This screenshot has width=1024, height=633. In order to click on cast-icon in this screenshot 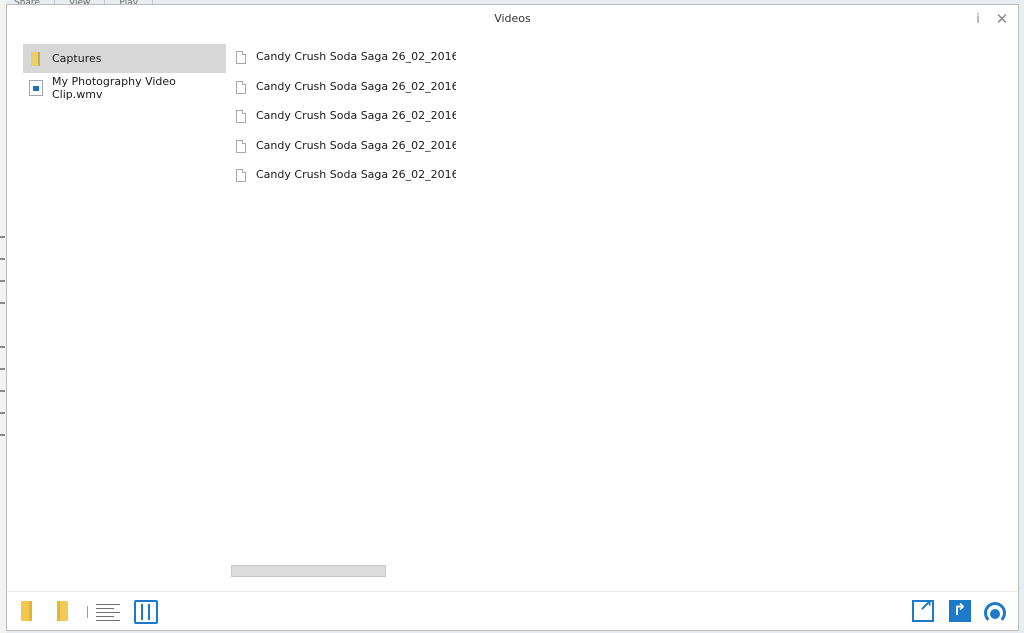, I will do `click(995, 612)`.